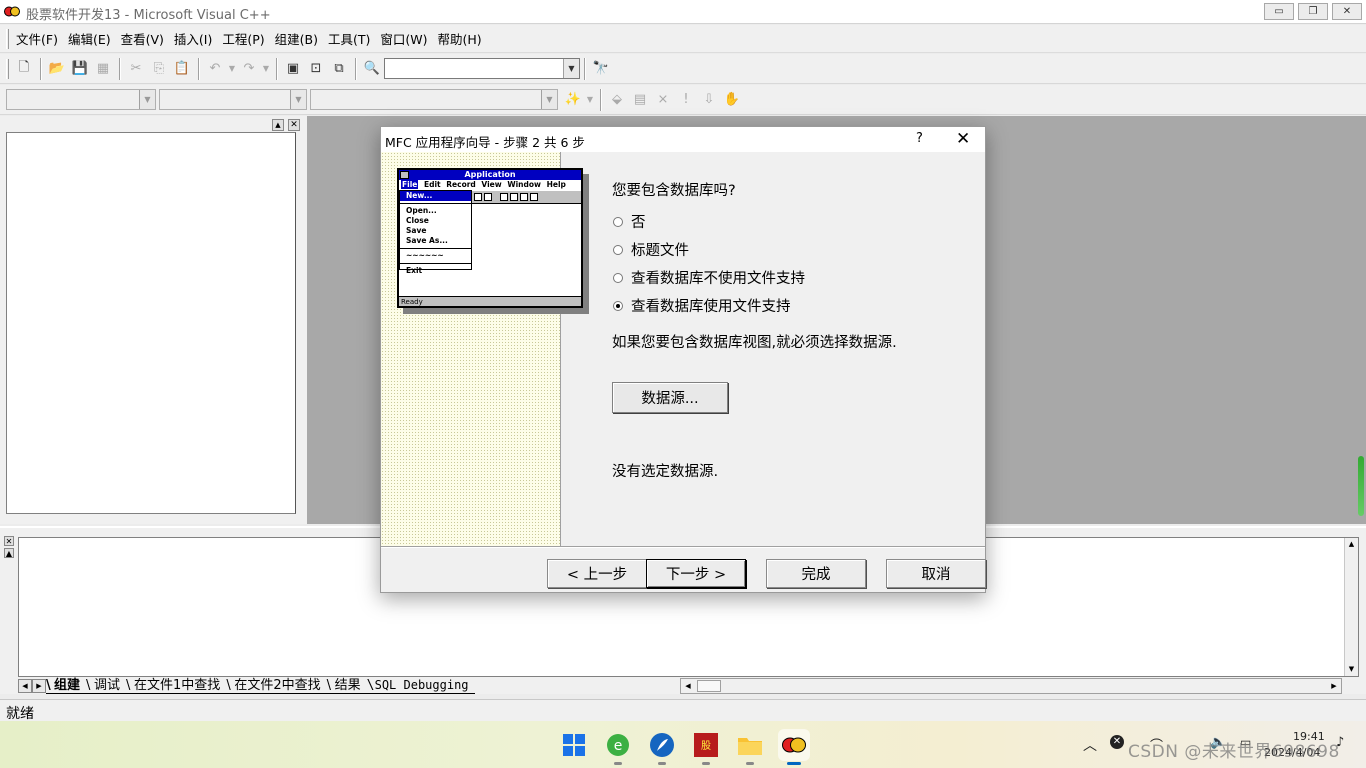  Describe the element at coordinates (683, 69) in the screenshot. I see `standard-toolbar: 🗋 📂 💾 ▦ ✂ ⎘ 📋 ↶ ▼ ↷ ▼ ▣ ⊡ ⧉ 🔍 ▼ 🔭` at that location.